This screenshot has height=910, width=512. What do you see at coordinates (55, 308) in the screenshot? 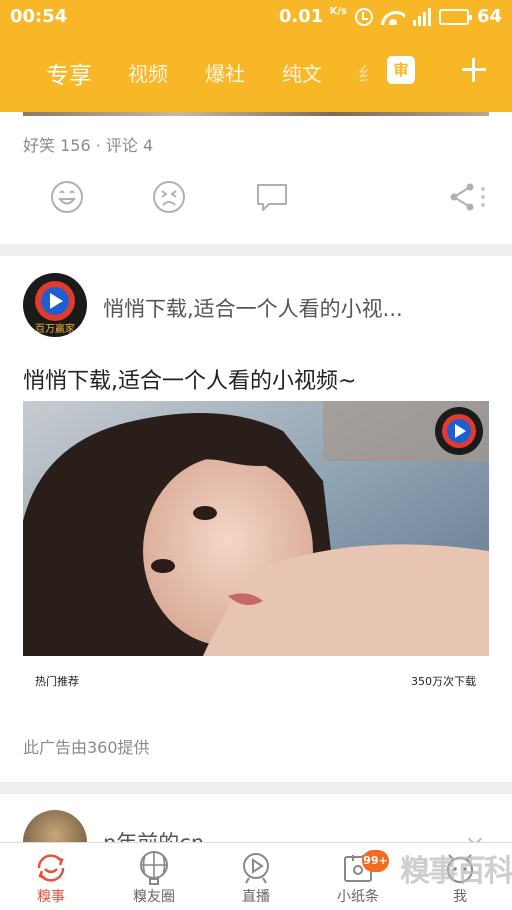
I see `play-logo-icon: 百万赢家` at bounding box center [55, 308].